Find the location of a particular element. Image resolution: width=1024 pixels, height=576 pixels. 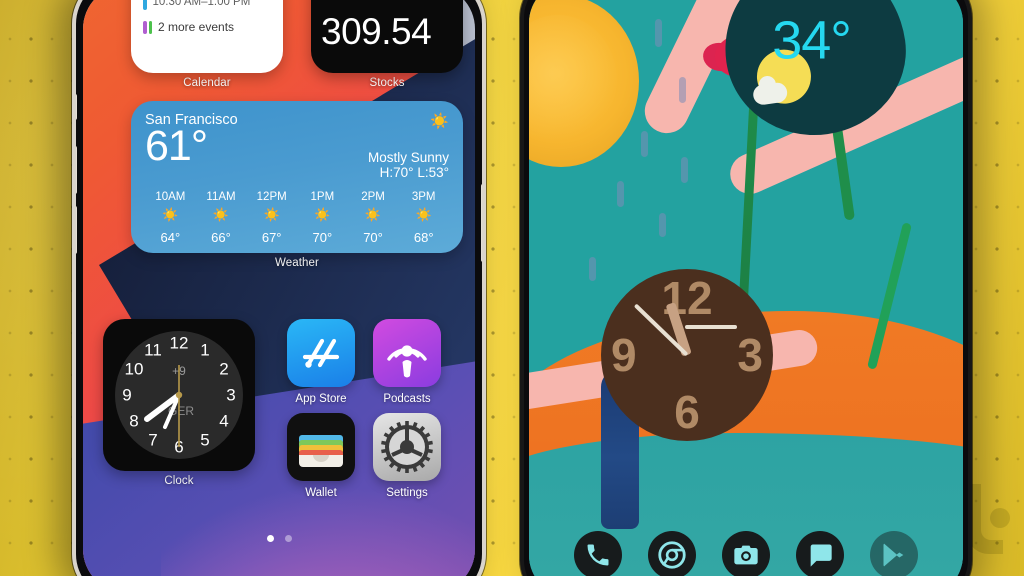

android-clock-second-hand is located at coordinates (711, 327).